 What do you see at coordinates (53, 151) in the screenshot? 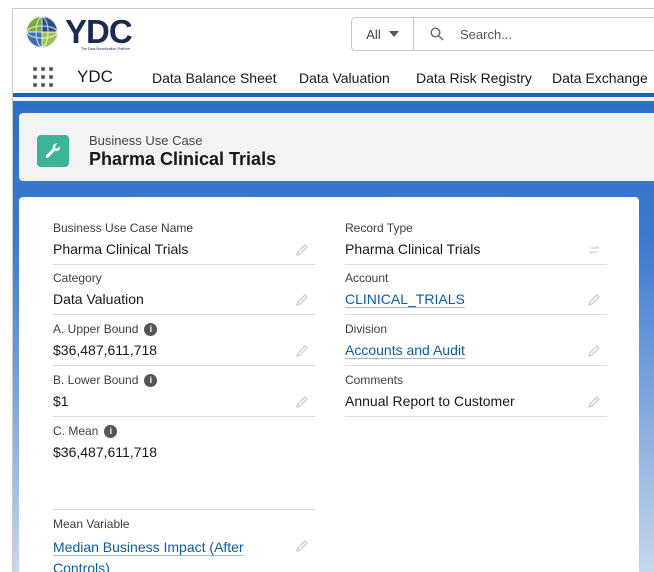
I see `wrench-icon` at bounding box center [53, 151].